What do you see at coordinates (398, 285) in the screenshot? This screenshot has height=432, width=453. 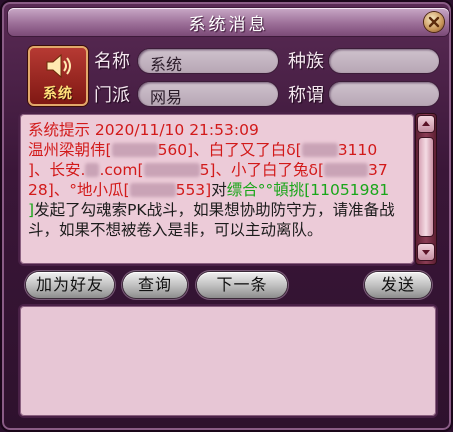 I see `send-button: 发送` at bounding box center [398, 285].